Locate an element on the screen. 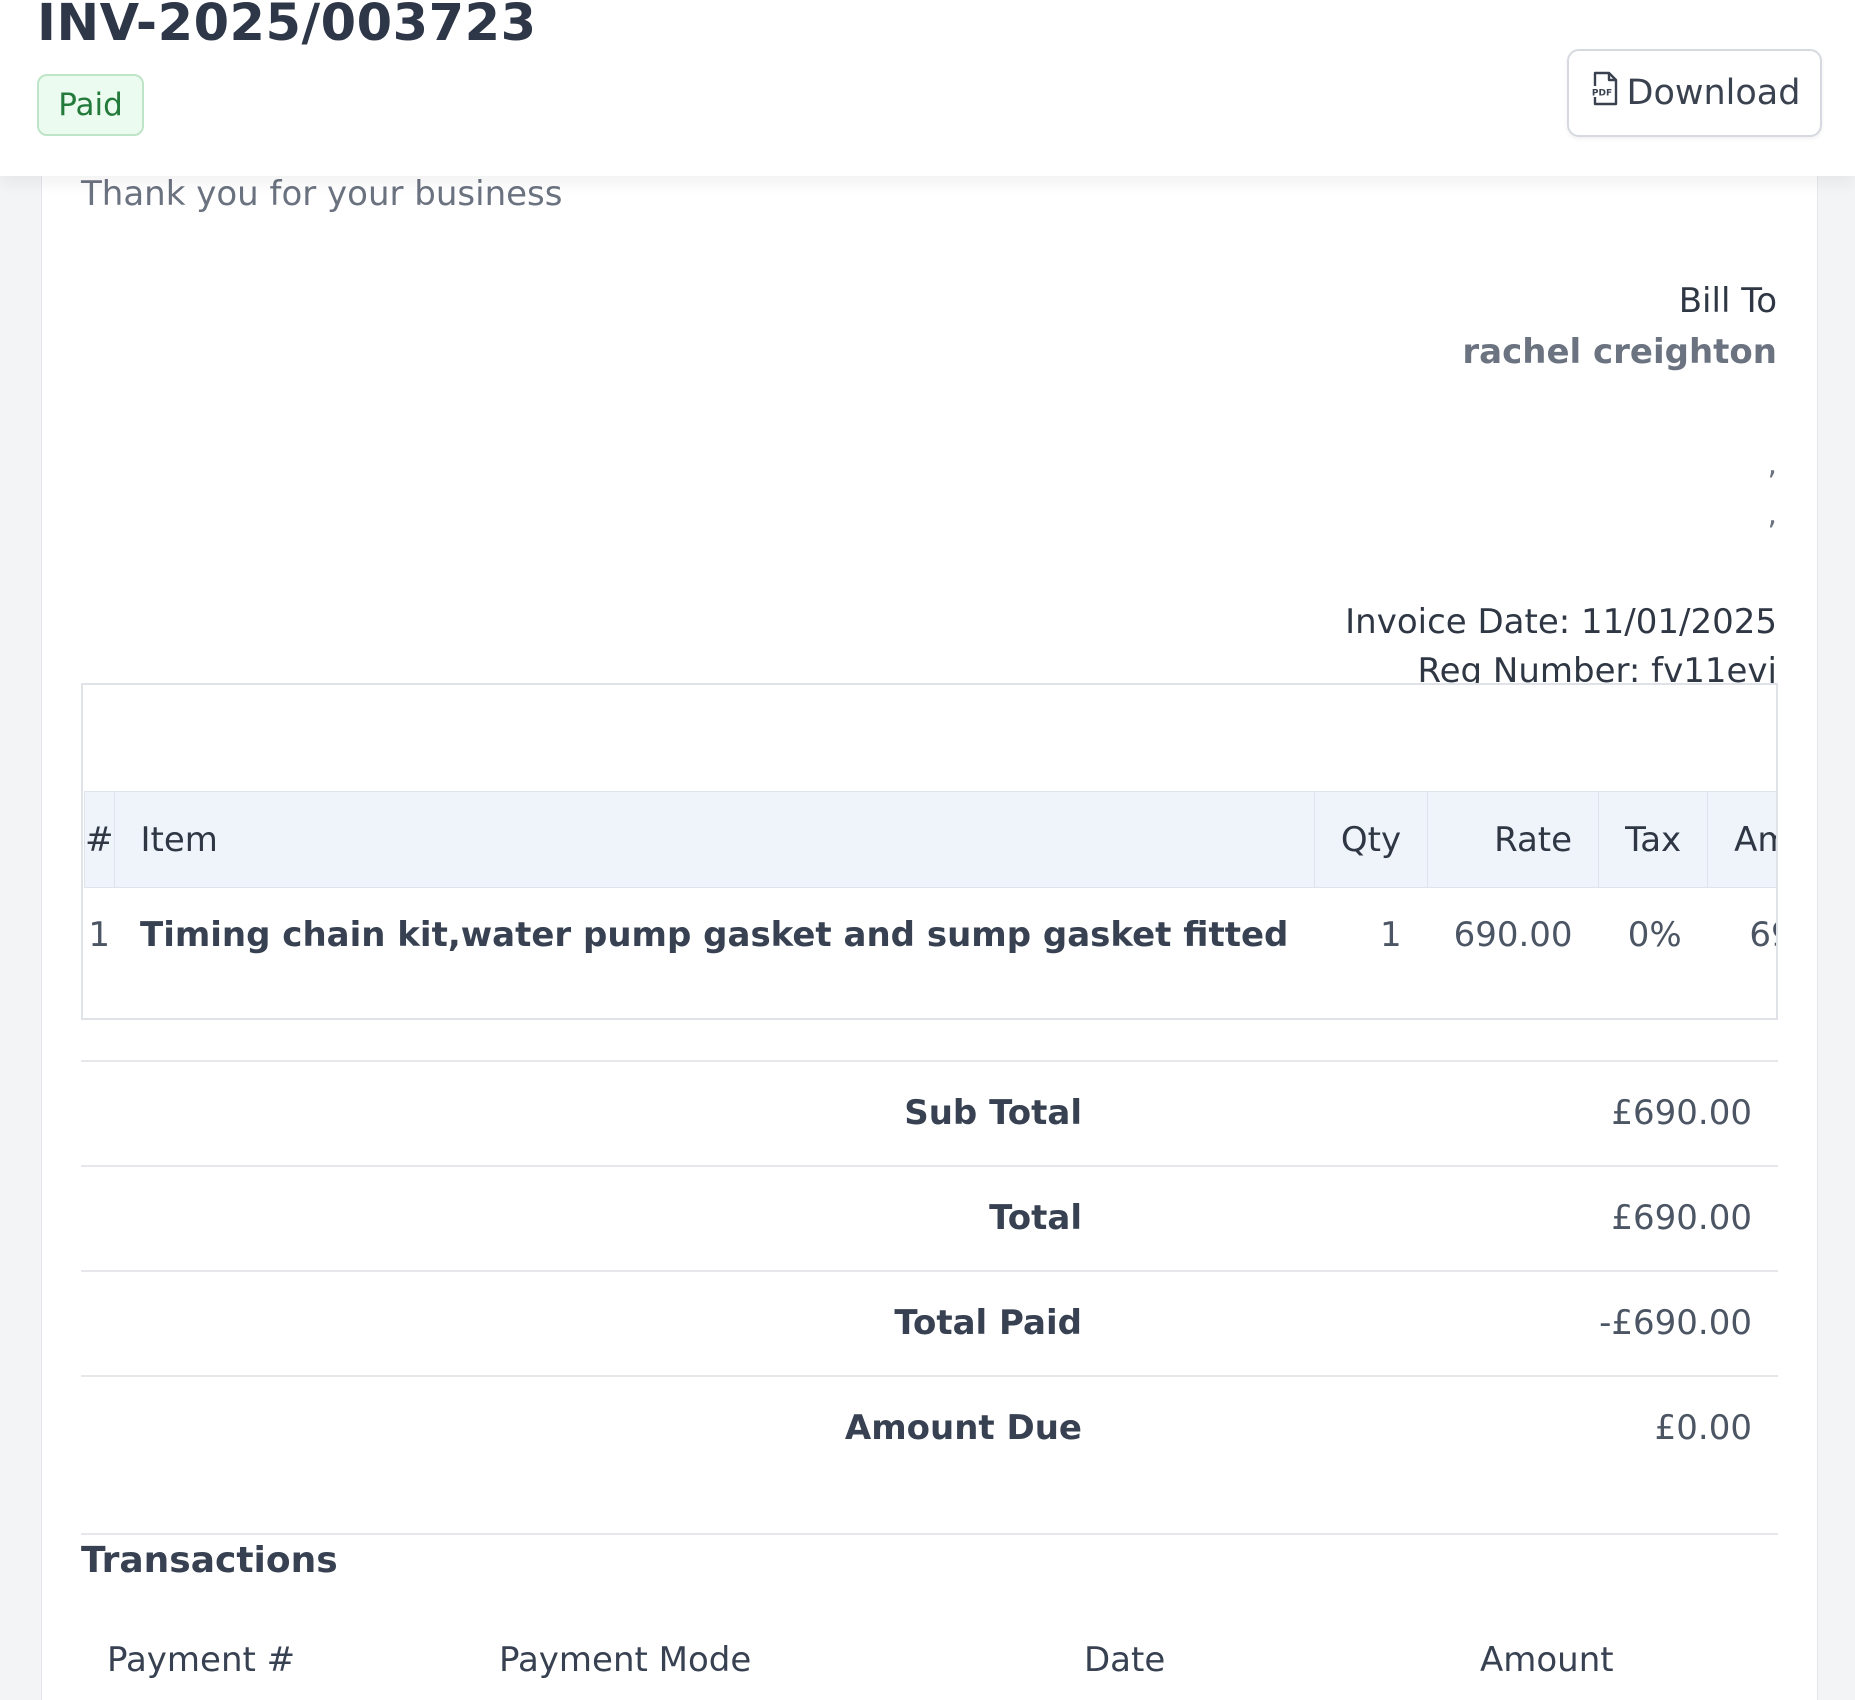 The height and width of the screenshot is (1700, 1855). download-label: Download is located at coordinates (1713, 93).